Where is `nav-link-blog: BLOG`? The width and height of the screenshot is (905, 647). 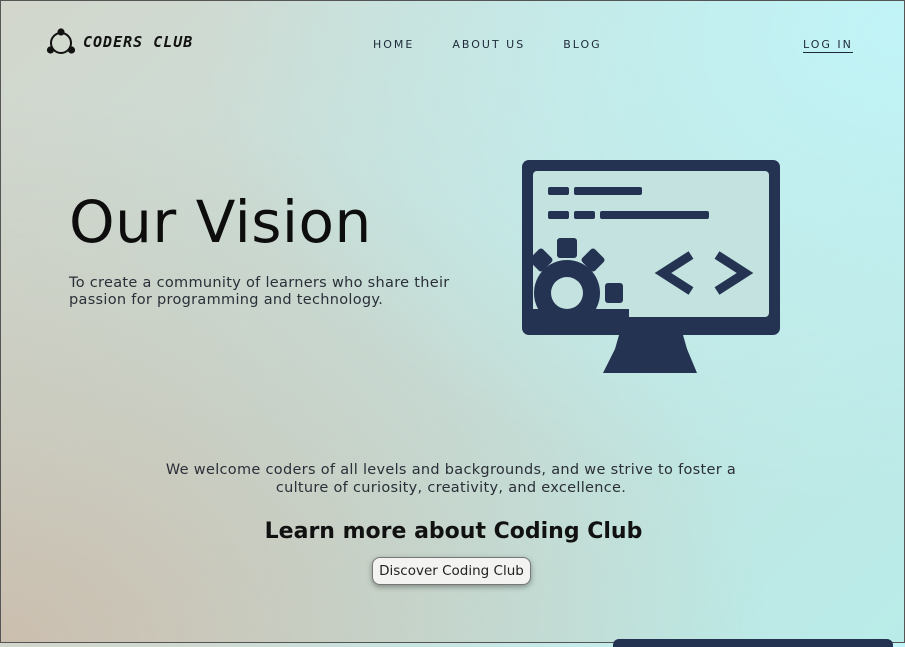
nav-link-blog: BLOG is located at coordinates (582, 44).